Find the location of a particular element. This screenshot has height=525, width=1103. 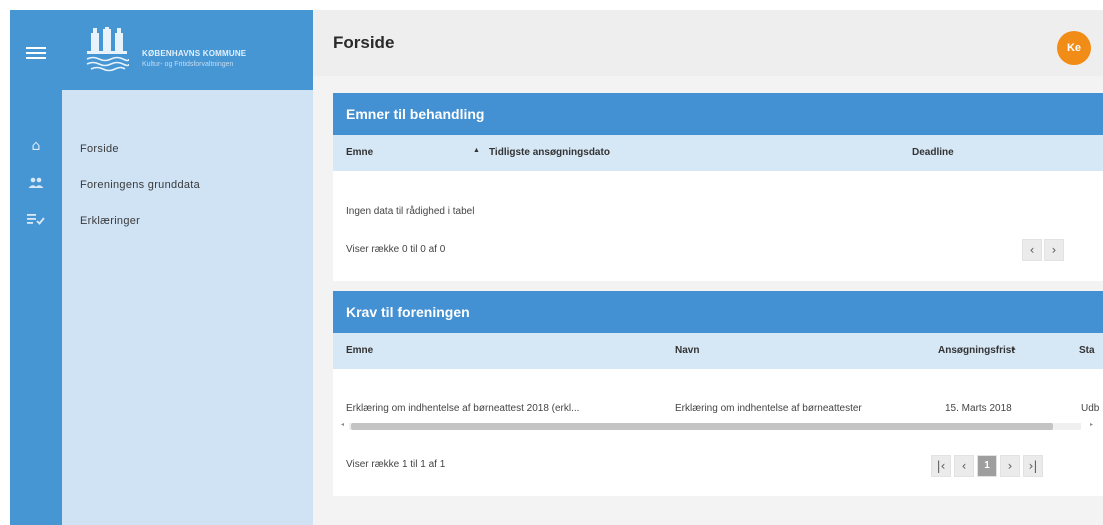

horizontal-scrollbar: ◂ ▸ is located at coordinates (718, 426).